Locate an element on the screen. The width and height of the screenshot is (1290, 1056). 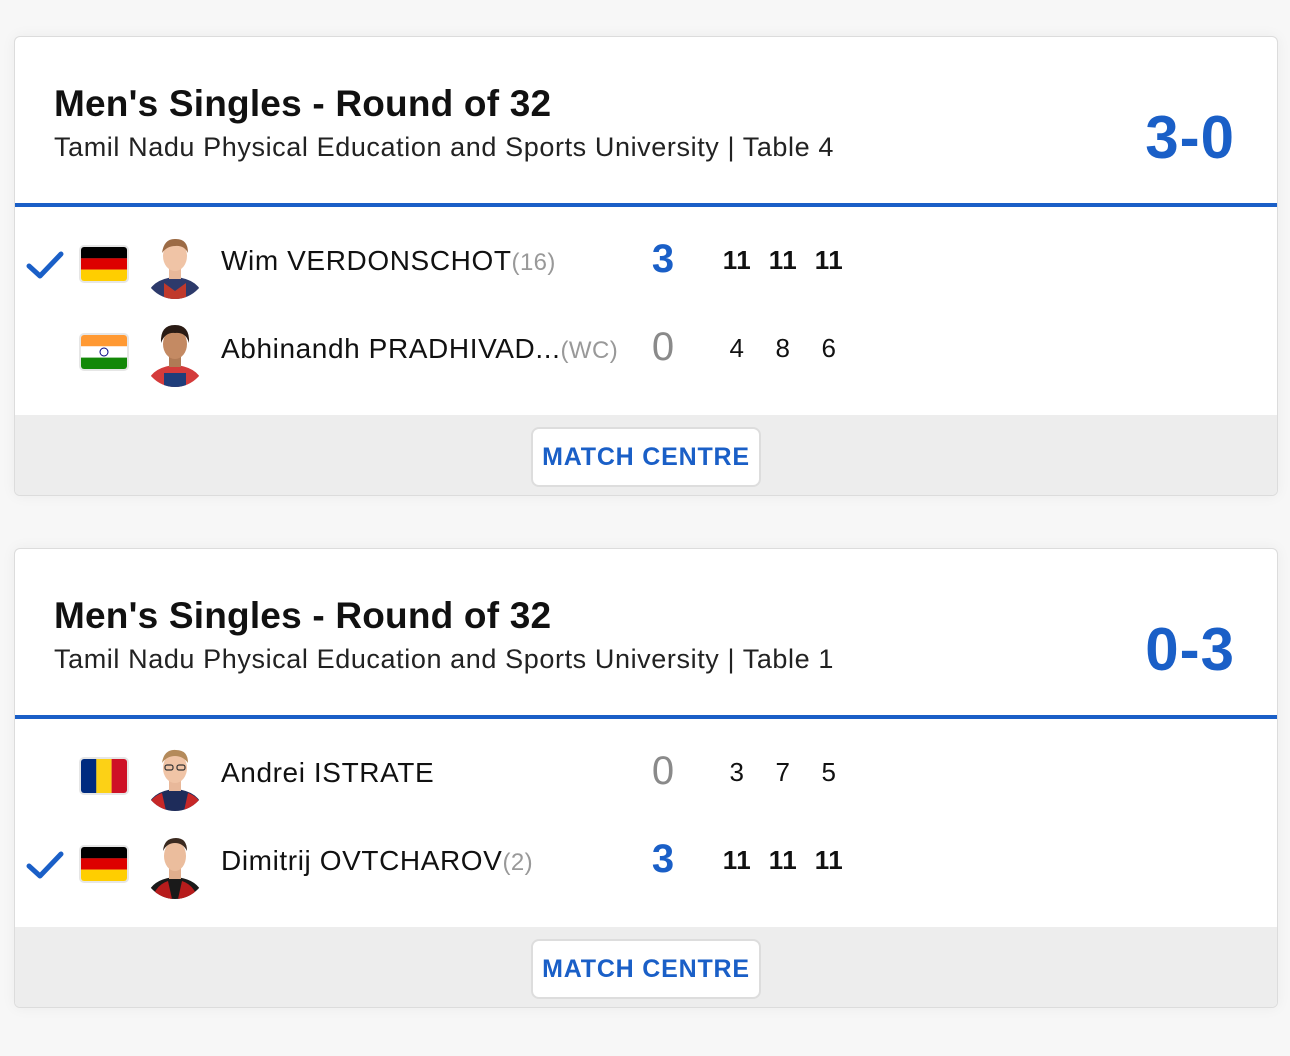
player-name: Dimitrij OVTCHAROV(2) is located at coordinates (377, 861).